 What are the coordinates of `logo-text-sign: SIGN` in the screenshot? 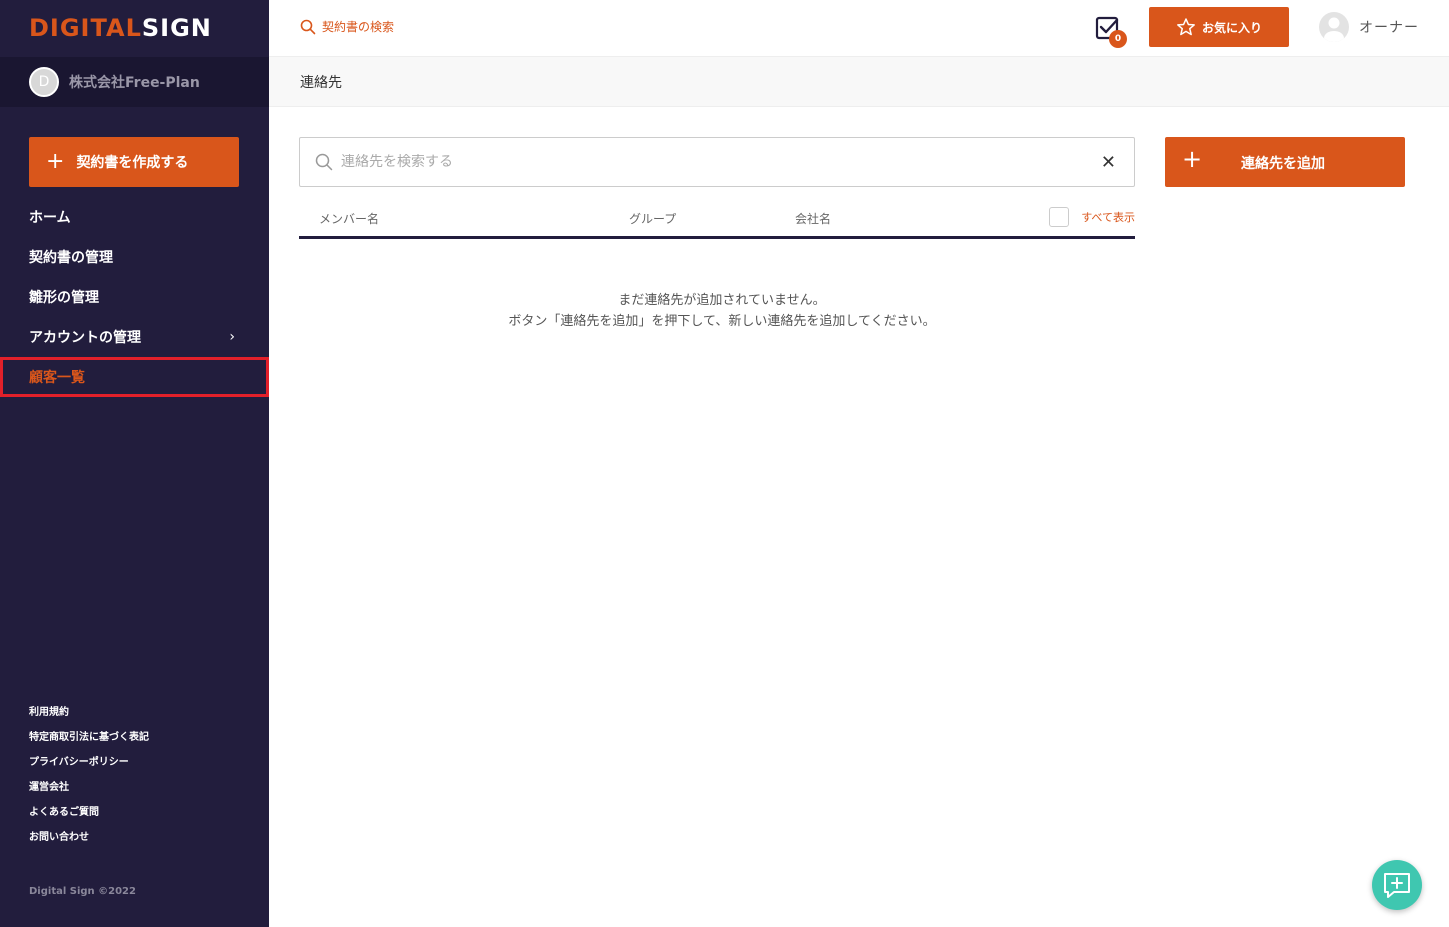 It's located at (176, 28).